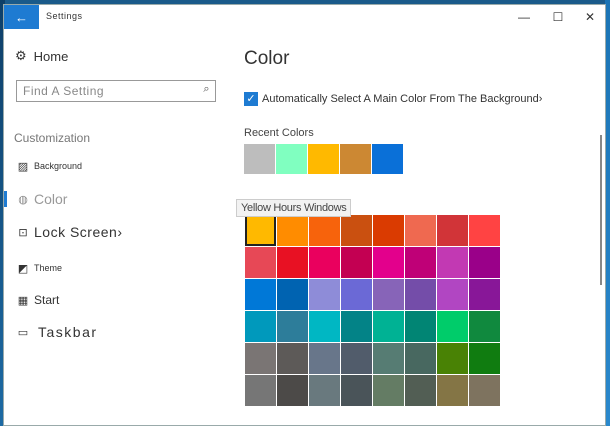 Image resolution: width=610 pixels, height=426 pixels. I want to click on sidebar-item-lock-screen: ⊡ Lock Screen›, so click(119, 232).